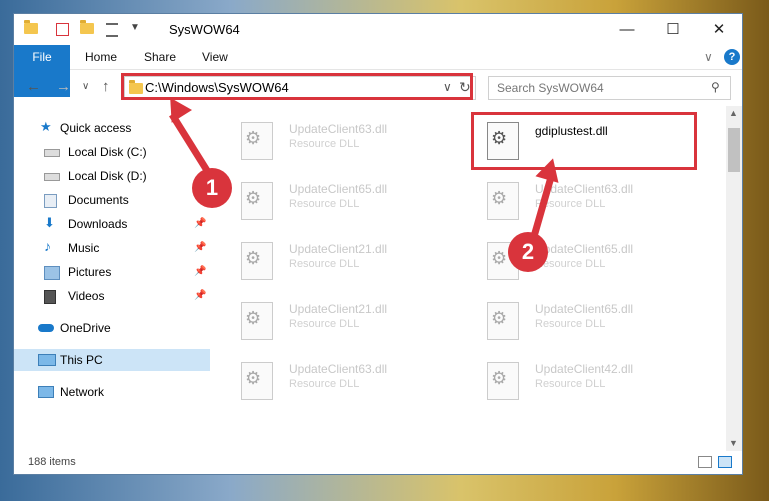 This screenshot has width=769, height=501. What do you see at coordinates (90, 272) in the screenshot?
I see `nav-label: Pictures` at bounding box center [90, 272].